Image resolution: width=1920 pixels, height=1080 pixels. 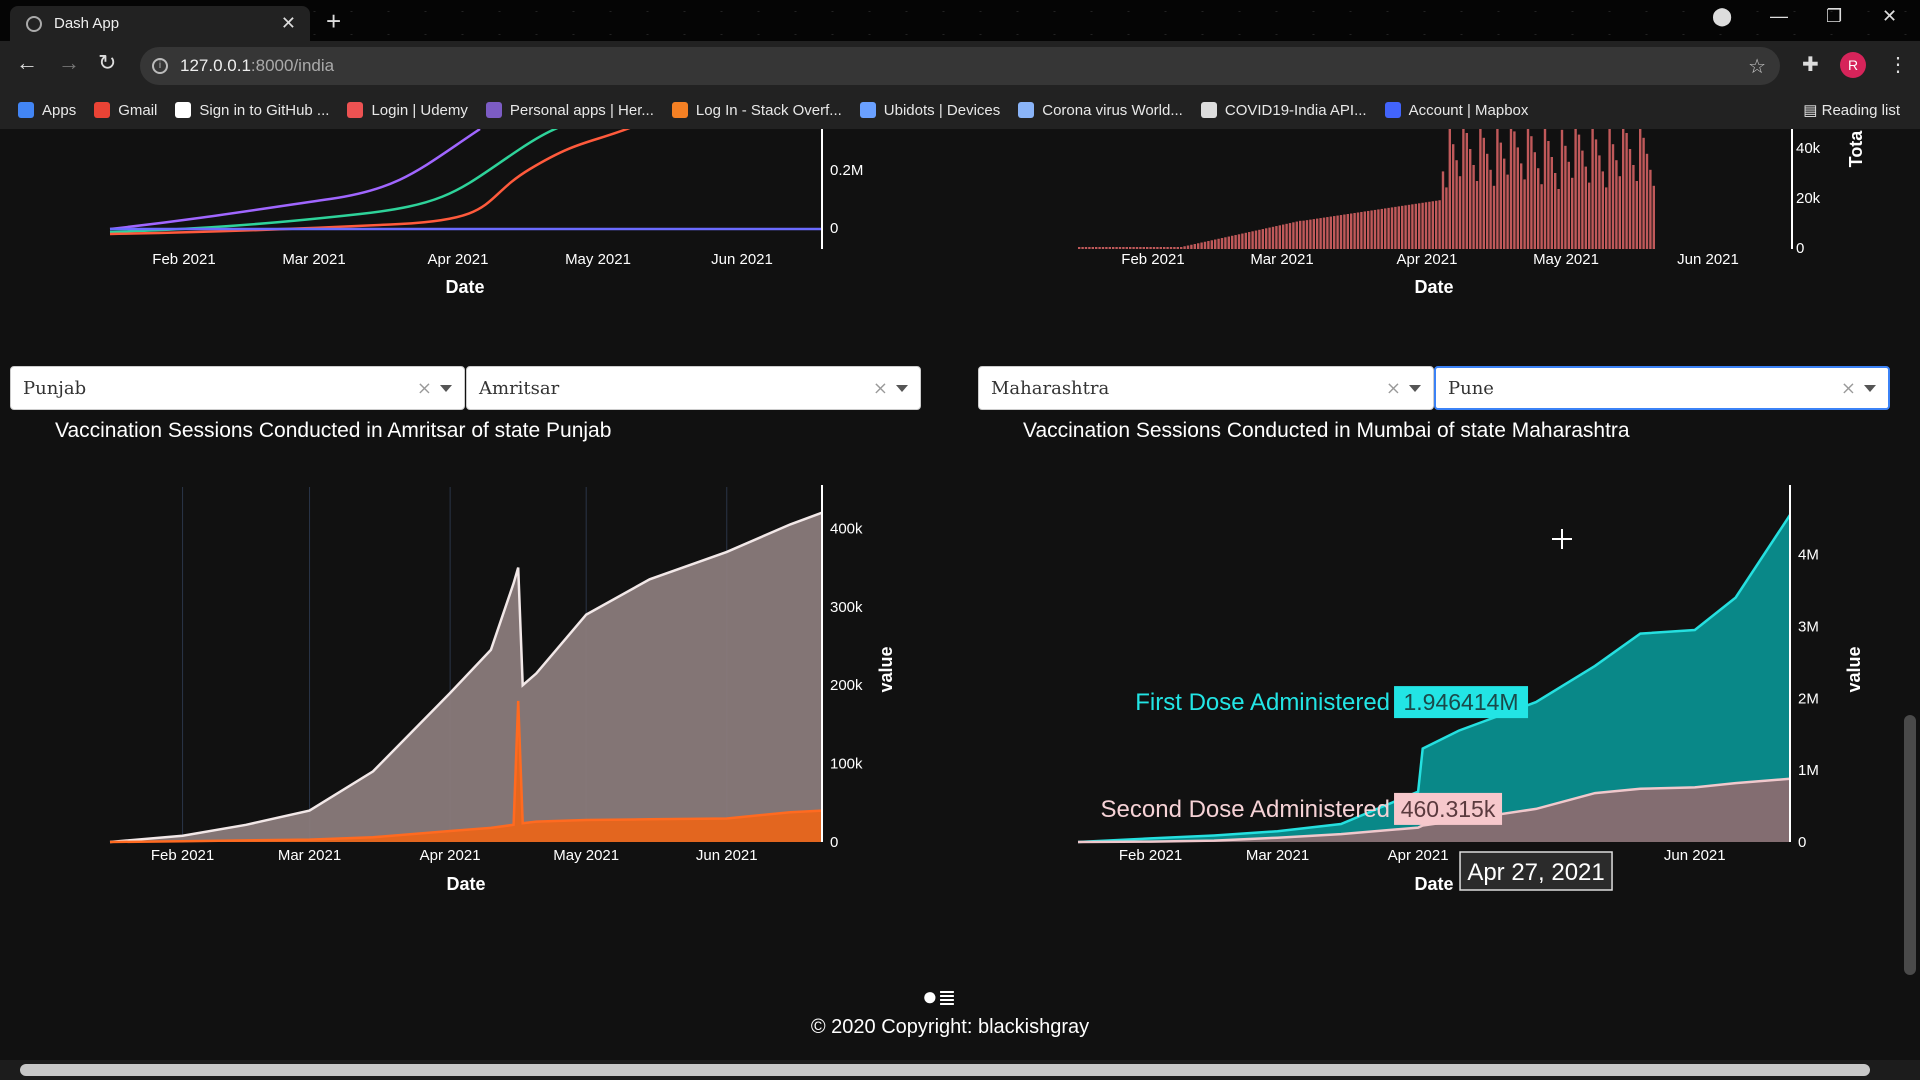 I want to click on bookmark-item: Login | Udemy, so click(x=407, y=110).